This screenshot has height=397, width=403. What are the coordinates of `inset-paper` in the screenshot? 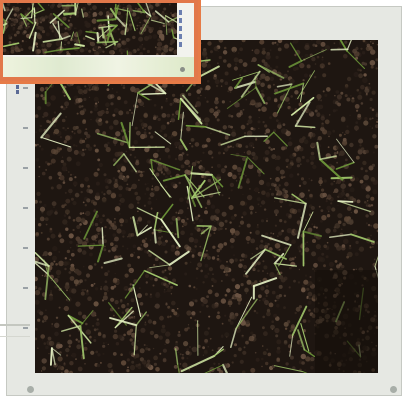 It's located at (98, 40).